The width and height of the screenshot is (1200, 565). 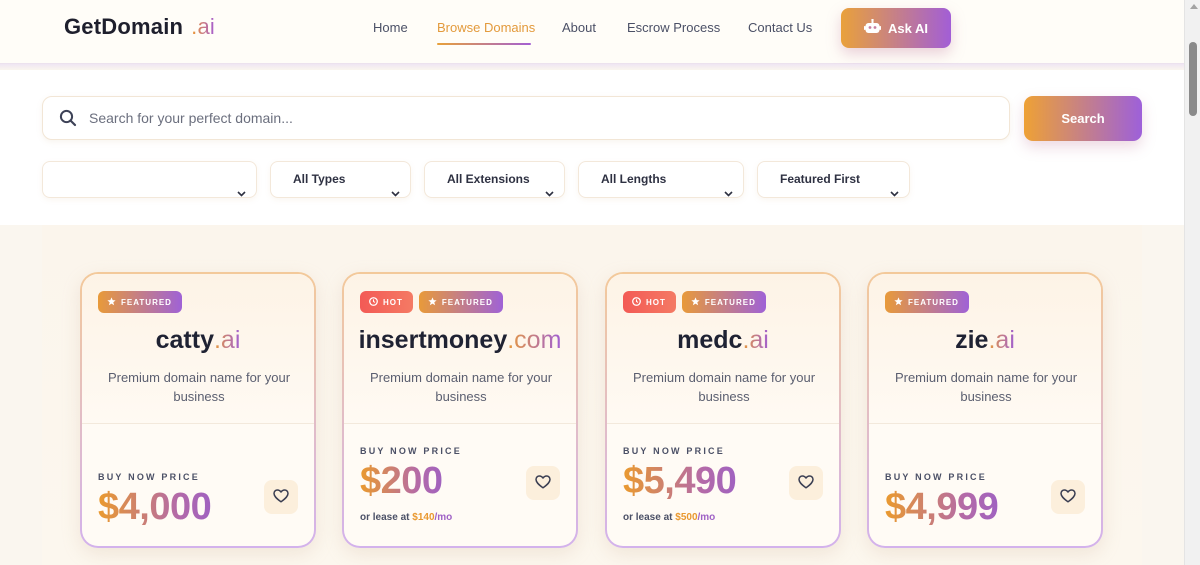 I want to click on nav-link-escrow-process: Escrow Process, so click(x=673, y=27).